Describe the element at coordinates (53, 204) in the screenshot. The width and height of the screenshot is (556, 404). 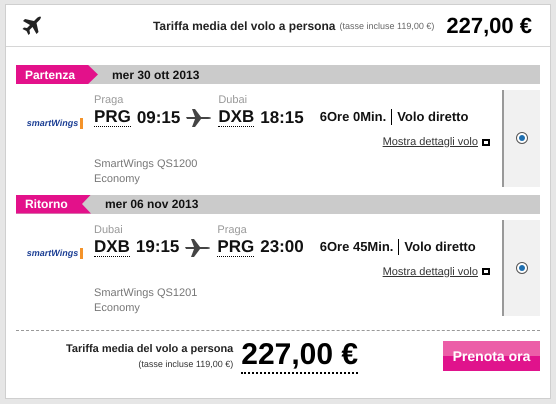
I see `segment-tag: Ritorno` at that location.